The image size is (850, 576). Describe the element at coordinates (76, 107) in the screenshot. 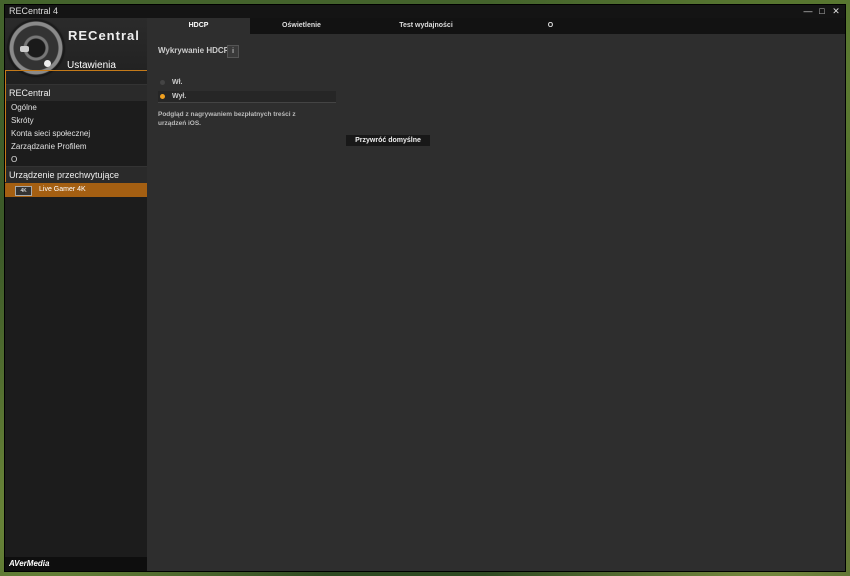

I see `sidebar-item-general: Ogólne` at that location.